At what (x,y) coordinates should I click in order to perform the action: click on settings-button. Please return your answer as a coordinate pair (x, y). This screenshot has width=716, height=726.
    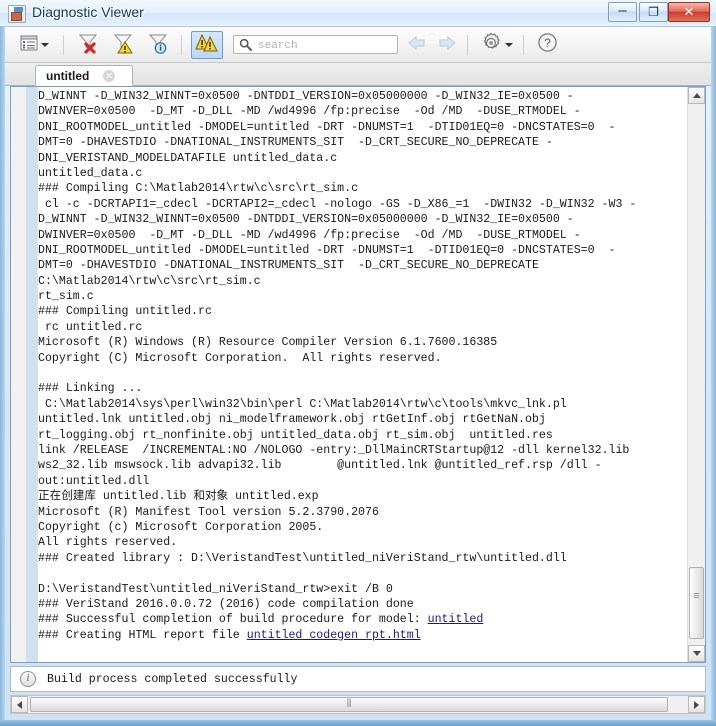
    Looking at the image, I should click on (496, 45).